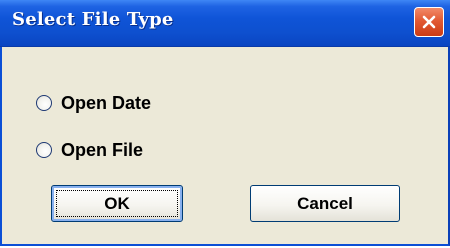 This screenshot has height=248, width=450. I want to click on dialog-title: Select File Type, so click(93, 19).